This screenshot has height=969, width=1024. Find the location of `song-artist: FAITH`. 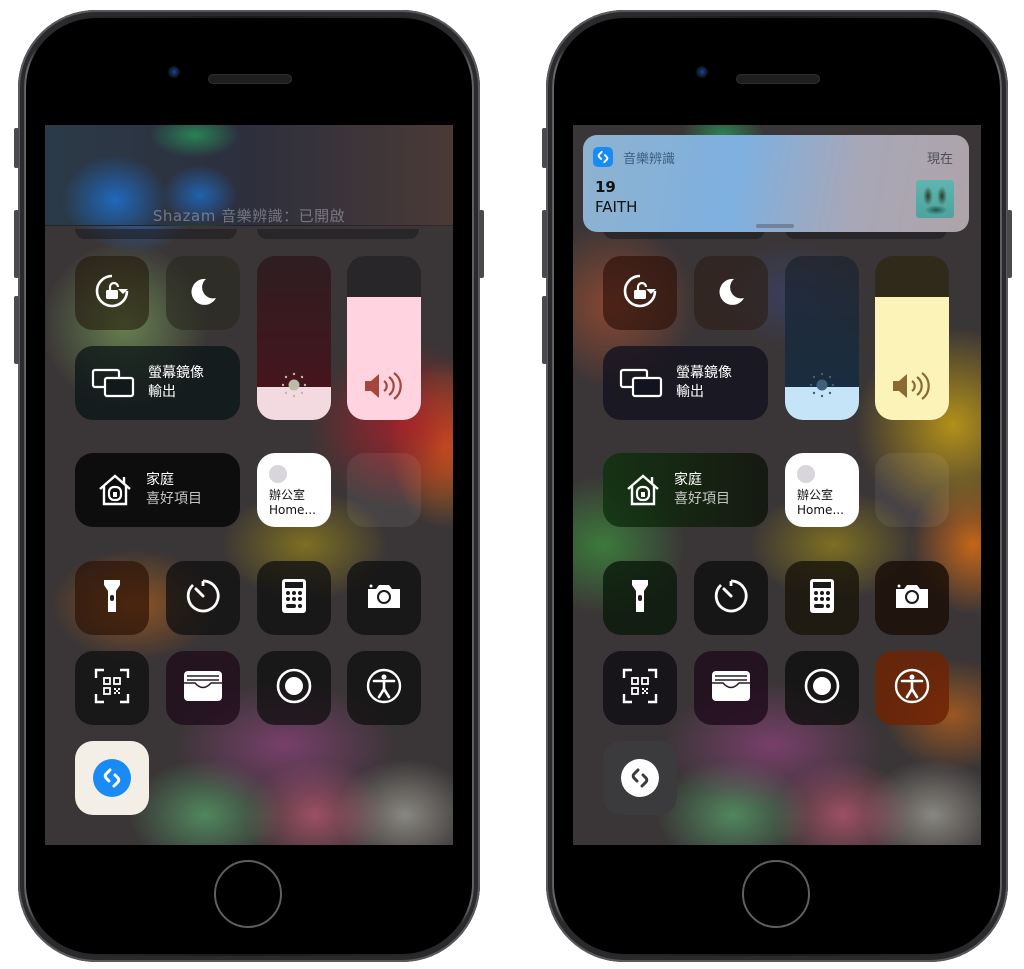

song-artist: FAITH is located at coordinates (616, 207).